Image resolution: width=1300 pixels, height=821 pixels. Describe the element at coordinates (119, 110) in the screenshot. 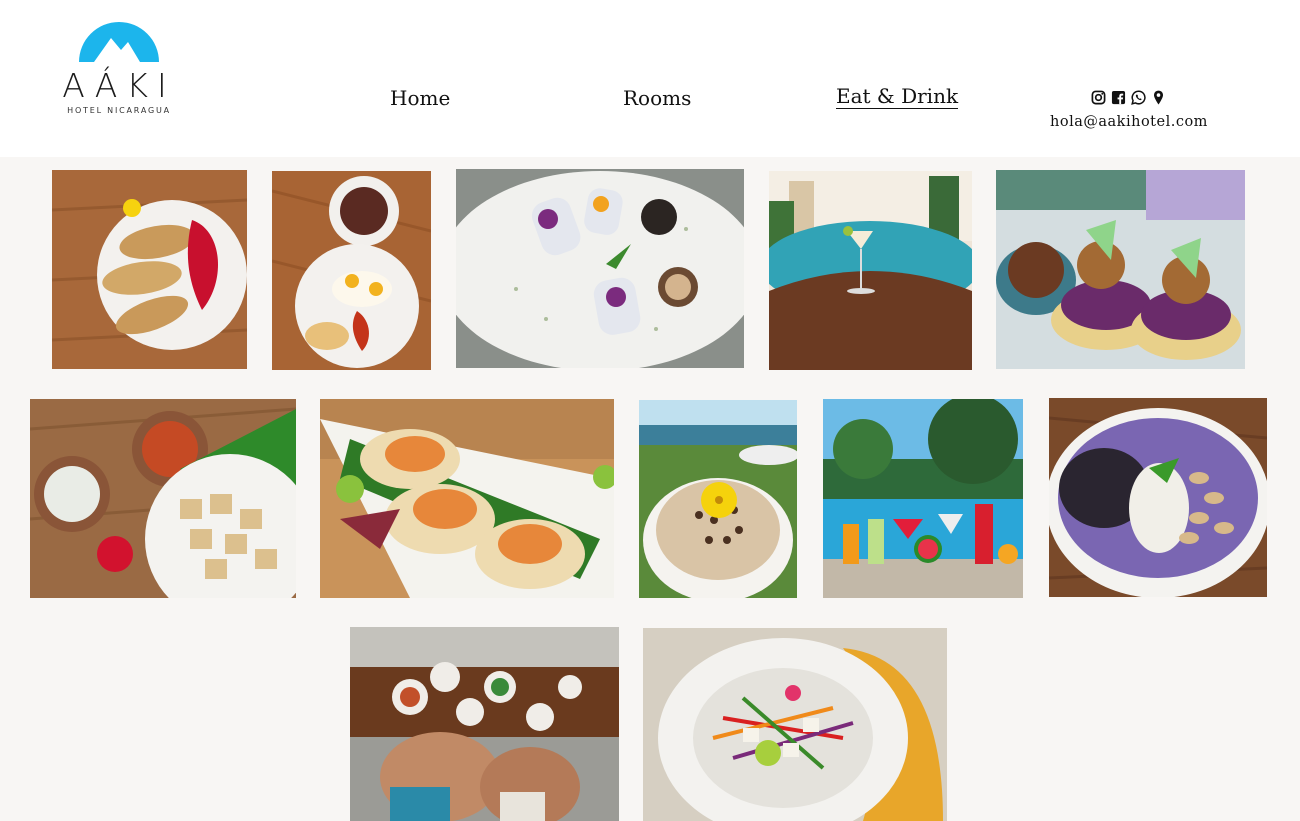

I see `logo-tagline: HOTEL NICARAGUA` at that location.